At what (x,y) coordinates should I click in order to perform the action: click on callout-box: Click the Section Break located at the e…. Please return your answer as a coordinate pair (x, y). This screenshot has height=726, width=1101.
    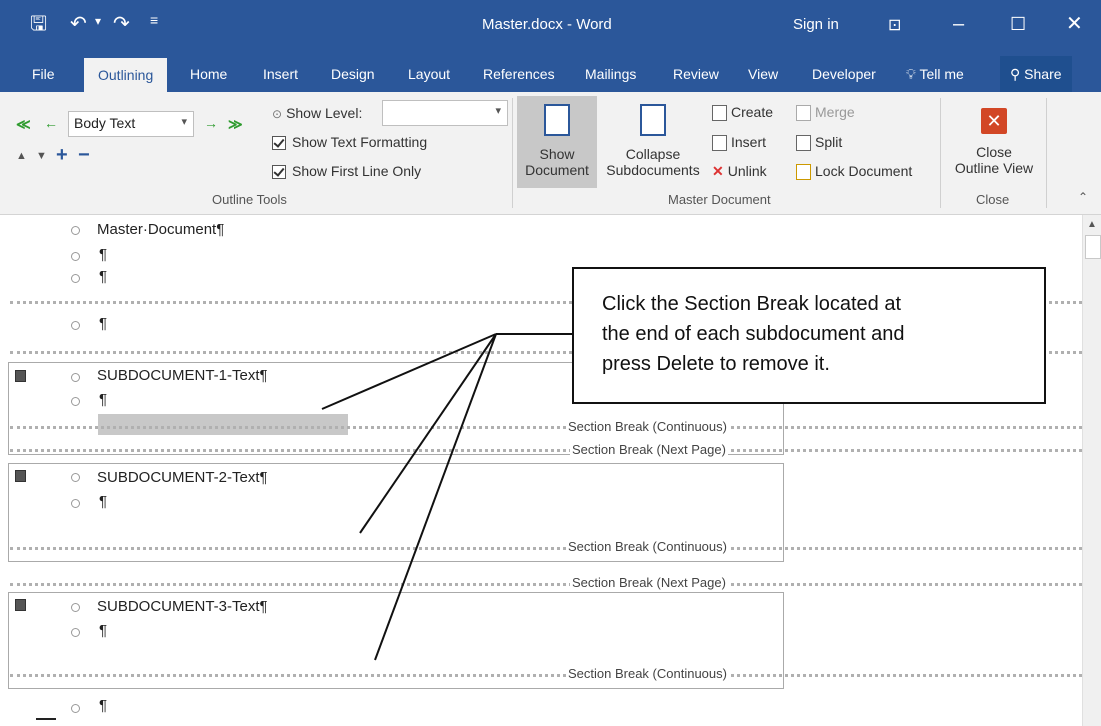
    Looking at the image, I should click on (809, 335).